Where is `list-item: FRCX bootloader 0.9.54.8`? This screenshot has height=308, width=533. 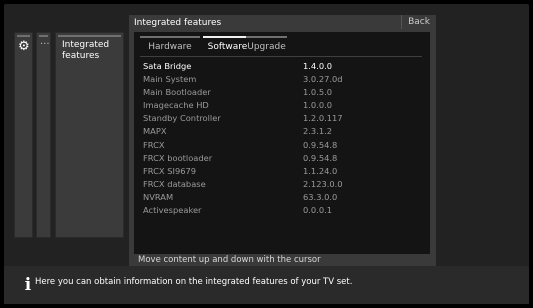
list-item: FRCX bootloader 0.9.54.8 is located at coordinates (282, 158).